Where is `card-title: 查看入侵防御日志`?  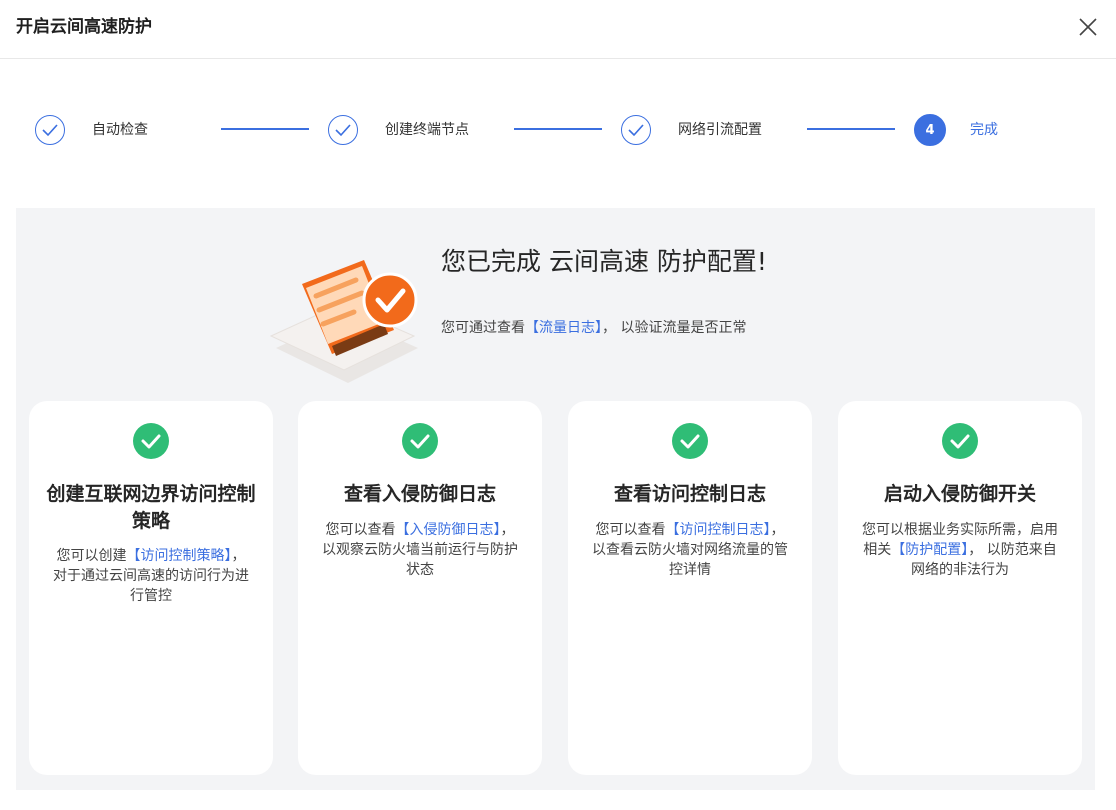 card-title: 查看入侵防御日志 is located at coordinates (419, 494).